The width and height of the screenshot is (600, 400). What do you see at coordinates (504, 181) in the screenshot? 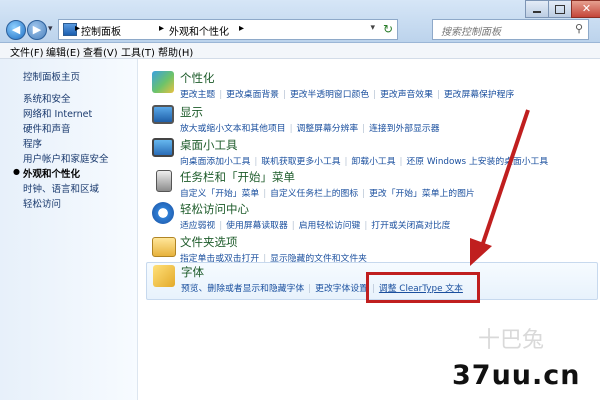
I see `arrow-shaft` at bounding box center [504, 181].